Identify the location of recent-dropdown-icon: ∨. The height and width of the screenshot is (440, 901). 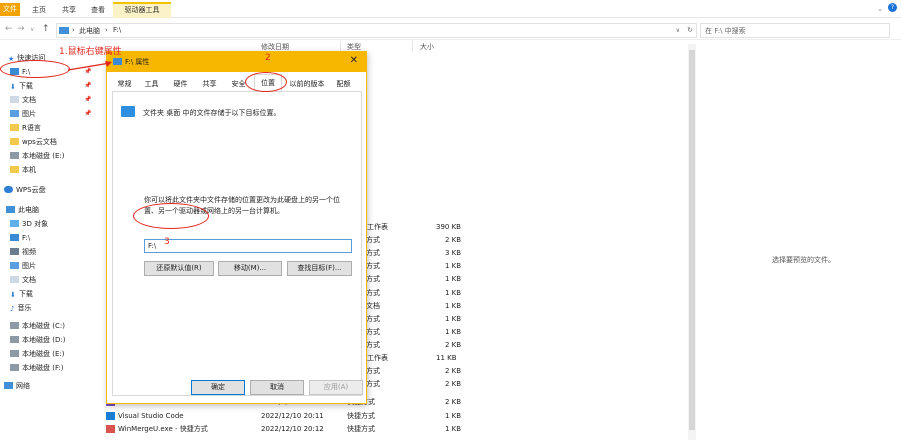
(32, 29).